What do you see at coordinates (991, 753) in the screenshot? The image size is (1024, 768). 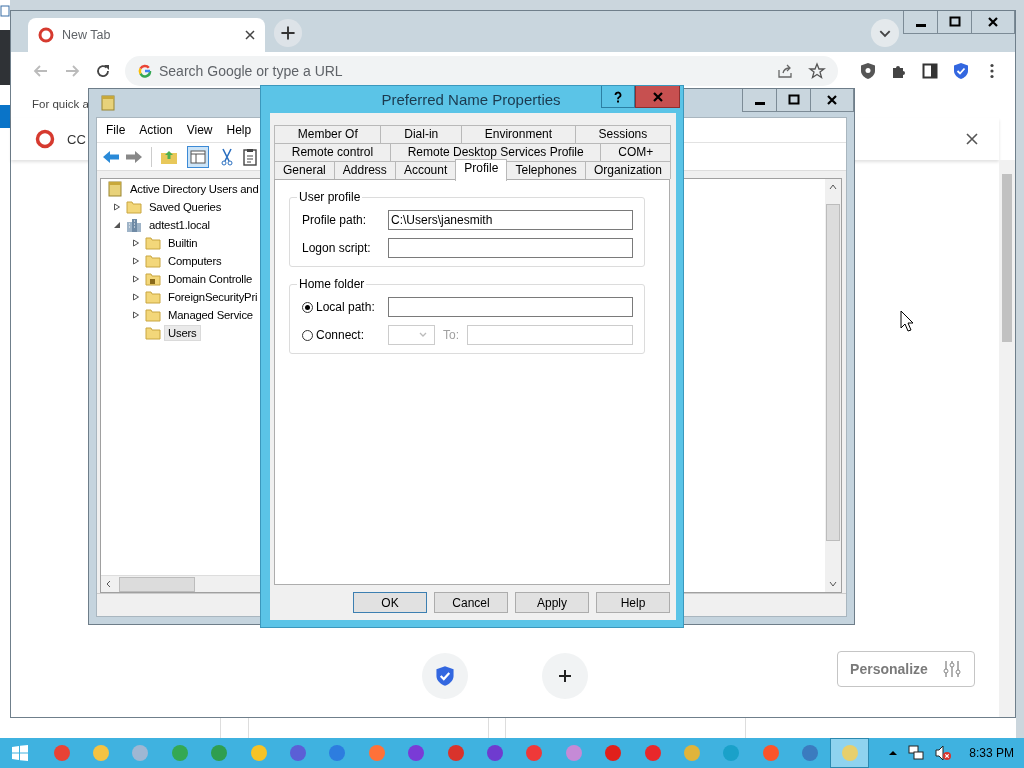 I see `clock: 8:33 PM` at bounding box center [991, 753].